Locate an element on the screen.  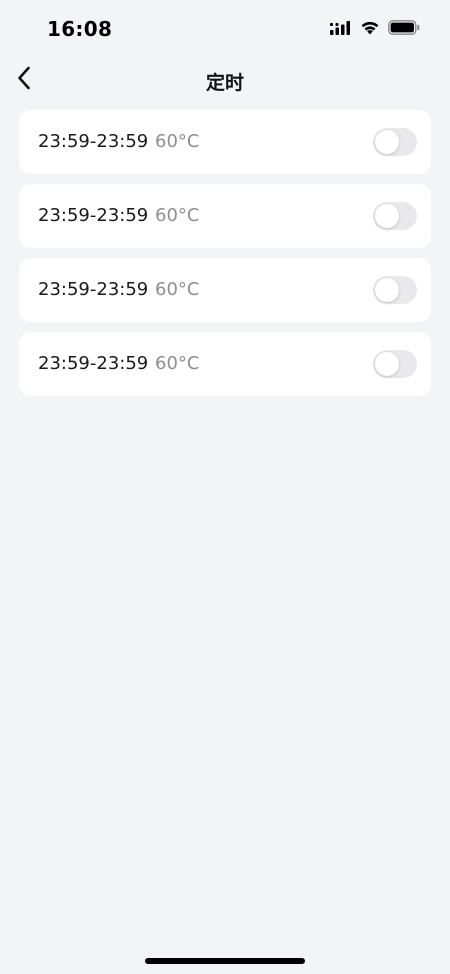
page-title: 定时 is located at coordinates (224, 83).